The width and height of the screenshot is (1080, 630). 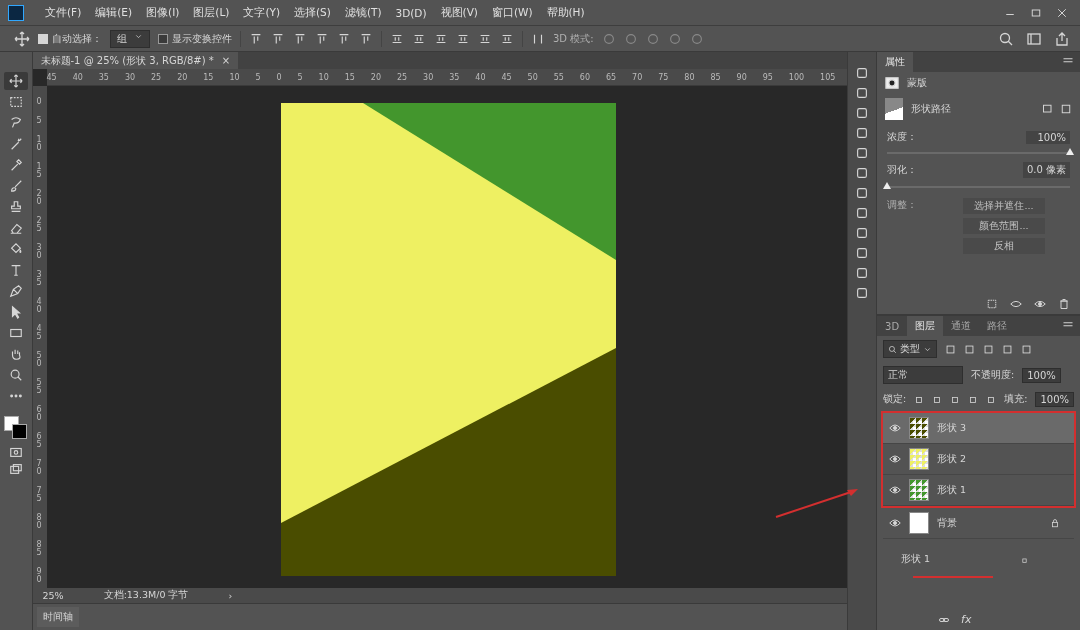 What do you see at coordinates (57, 617) in the screenshot?
I see `timeline-tab: 时间轴` at bounding box center [57, 617].